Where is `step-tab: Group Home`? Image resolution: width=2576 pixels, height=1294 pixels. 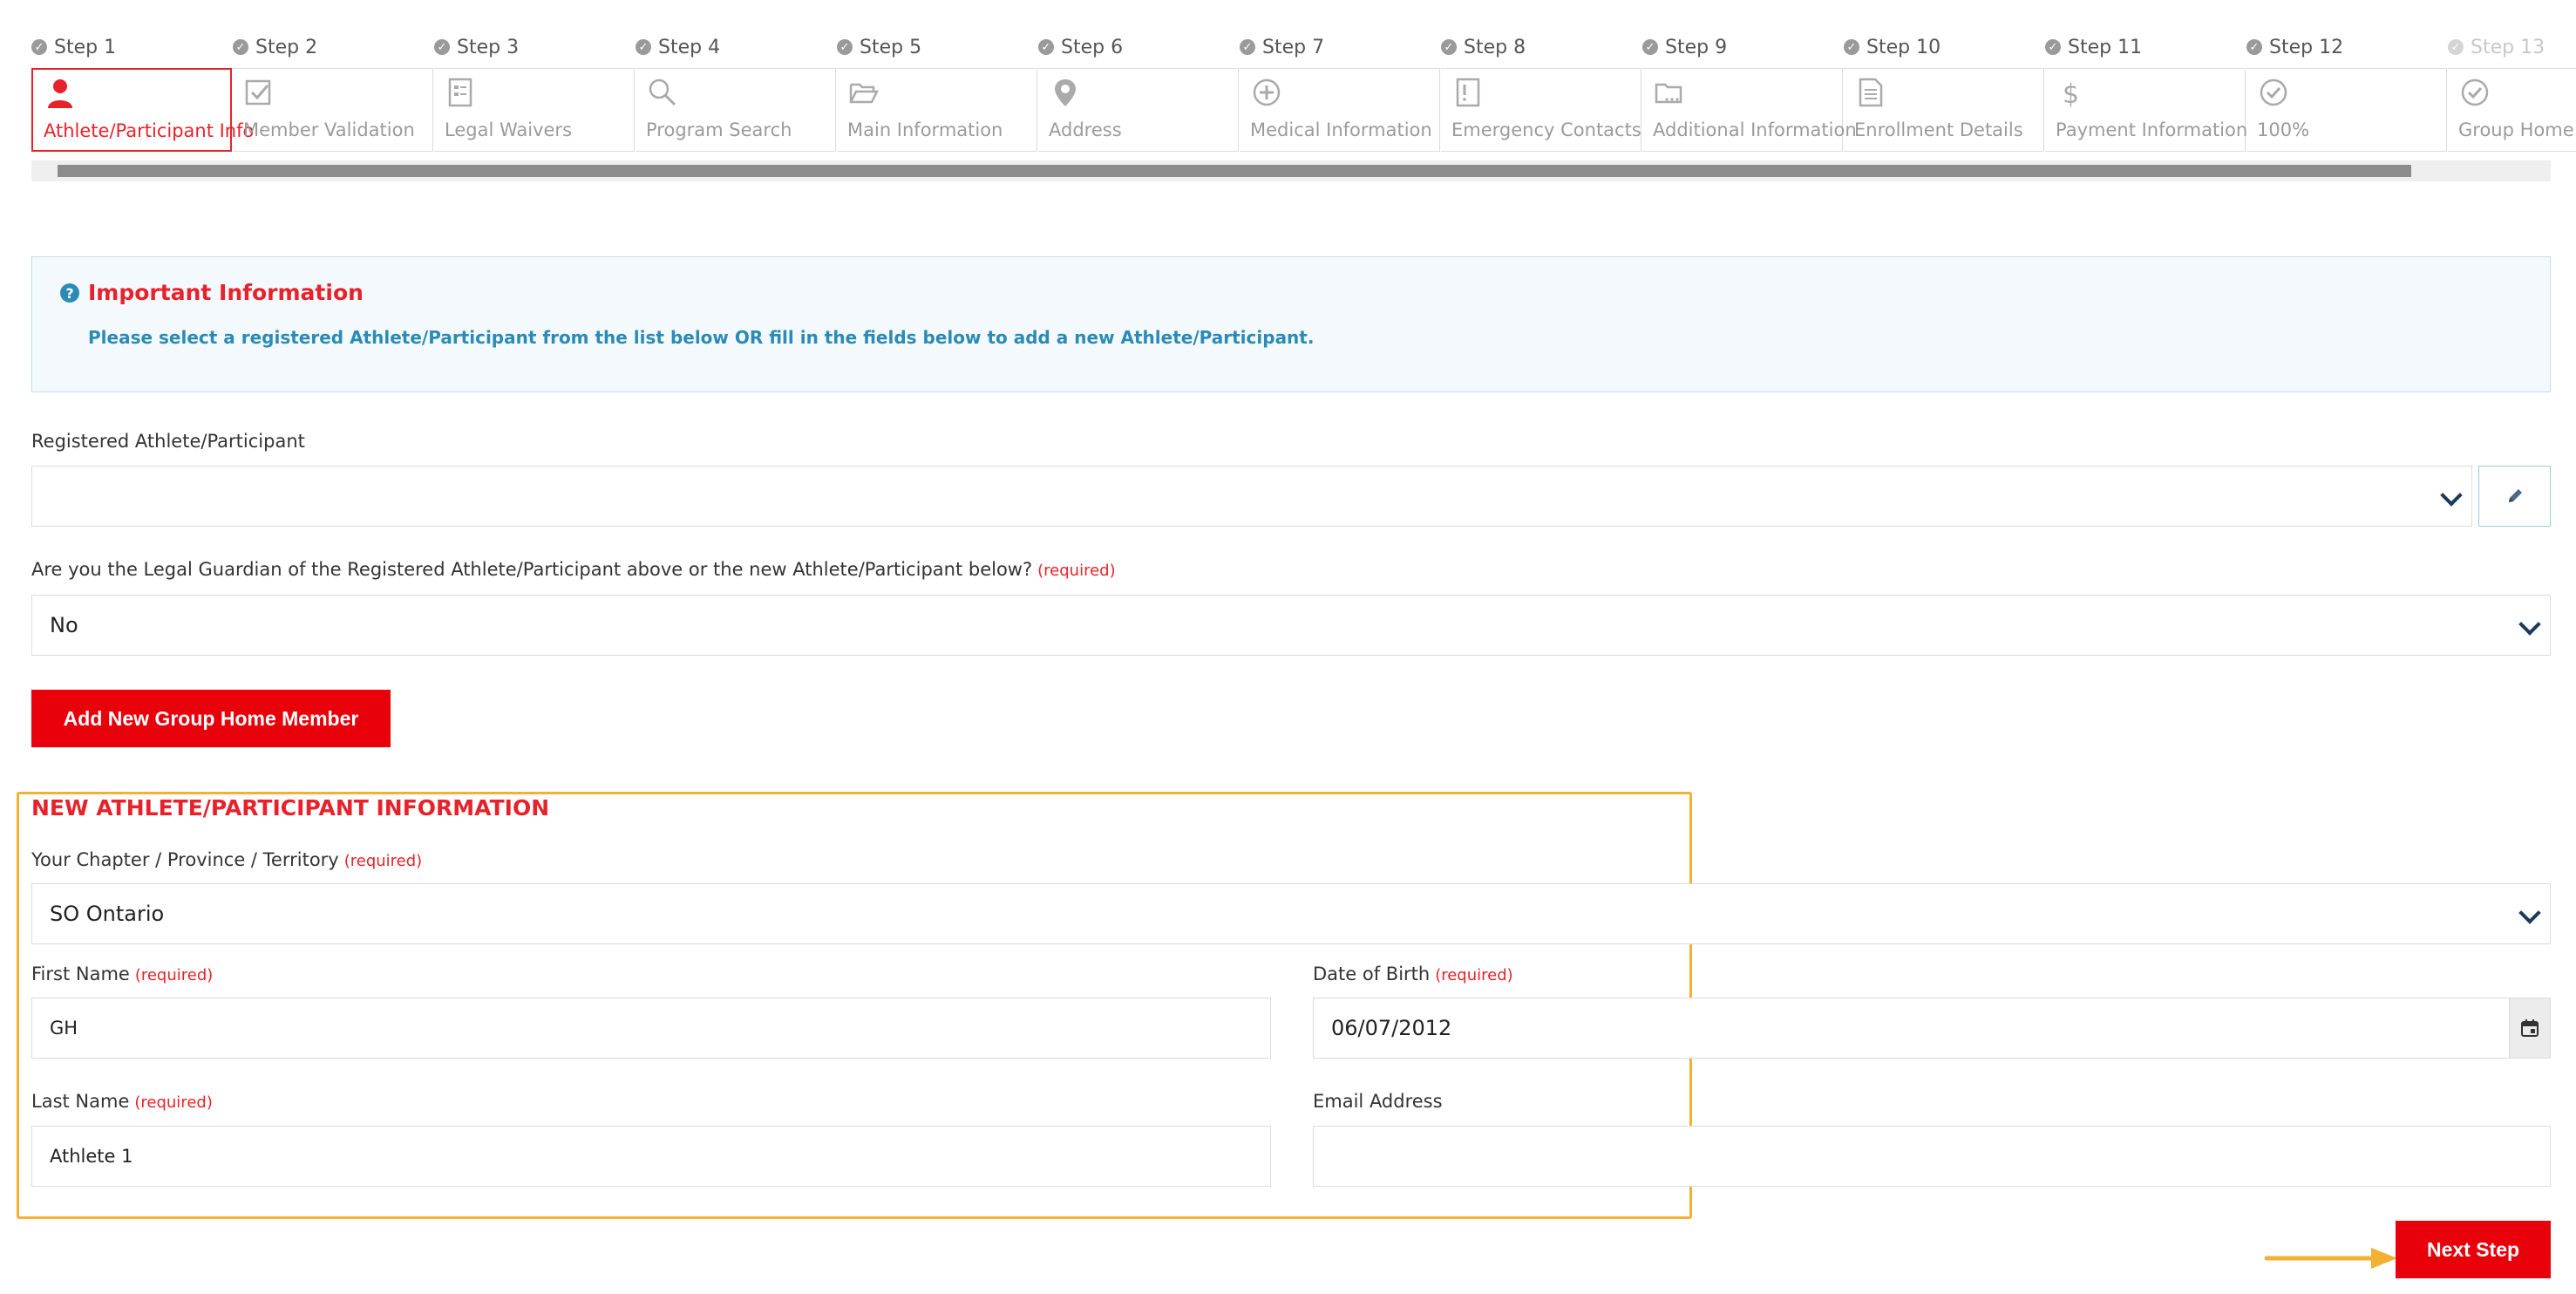
step-tab: Group Home is located at coordinates (2512, 110).